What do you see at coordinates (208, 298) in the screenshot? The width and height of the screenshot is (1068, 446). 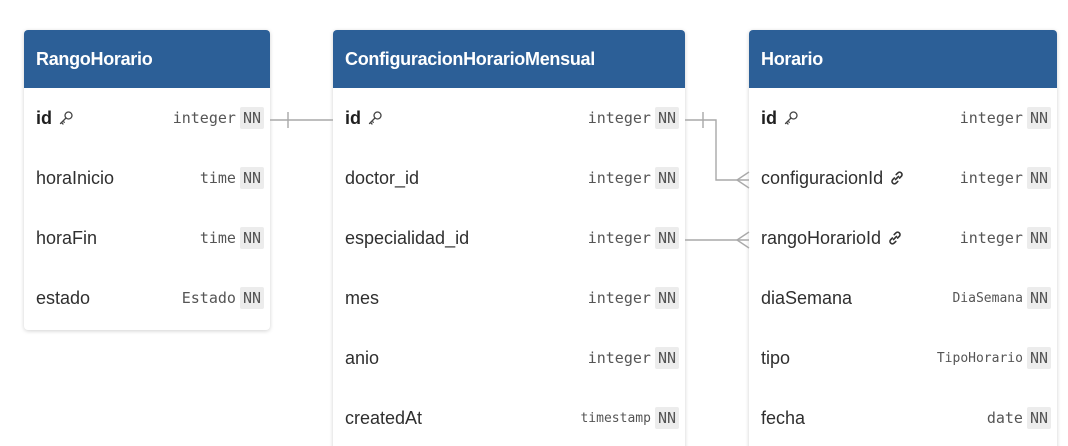 I see `column-type: Estado` at bounding box center [208, 298].